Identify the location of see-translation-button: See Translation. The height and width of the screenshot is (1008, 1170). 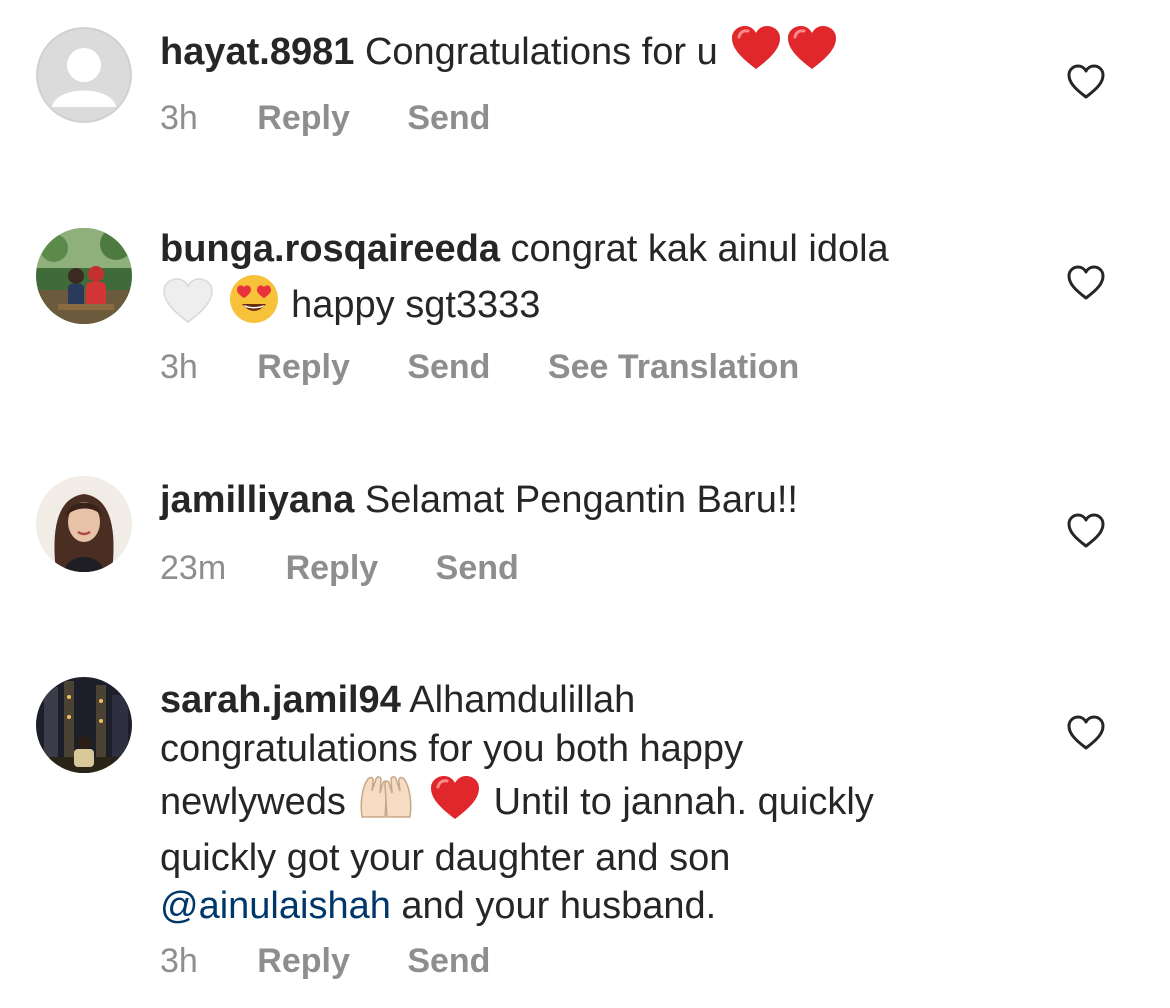
(673, 367).